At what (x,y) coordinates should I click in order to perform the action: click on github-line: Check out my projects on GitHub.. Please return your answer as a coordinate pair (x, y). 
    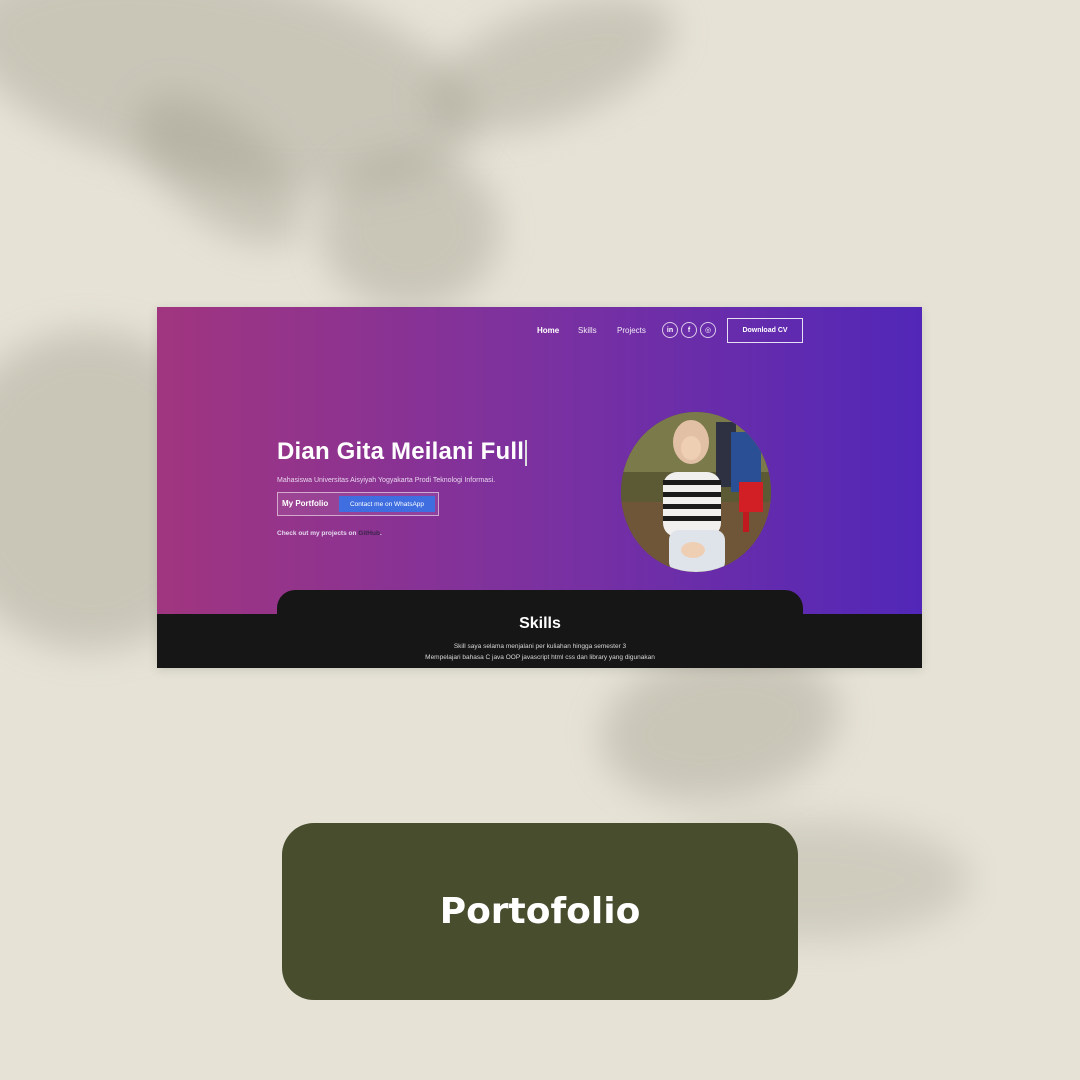
    Looking at the image, I should click on (329, 533).